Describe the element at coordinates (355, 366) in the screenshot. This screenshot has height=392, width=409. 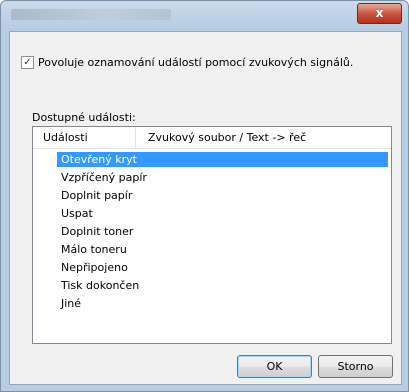
I see `cancel-button: Storno` at that location.